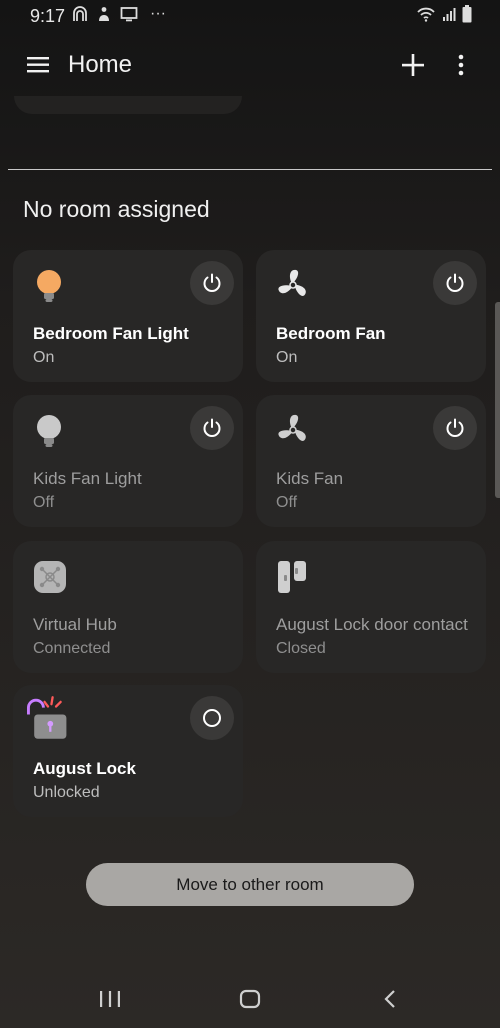  I want to click on device-state: Unlocked, so click(66, 792).